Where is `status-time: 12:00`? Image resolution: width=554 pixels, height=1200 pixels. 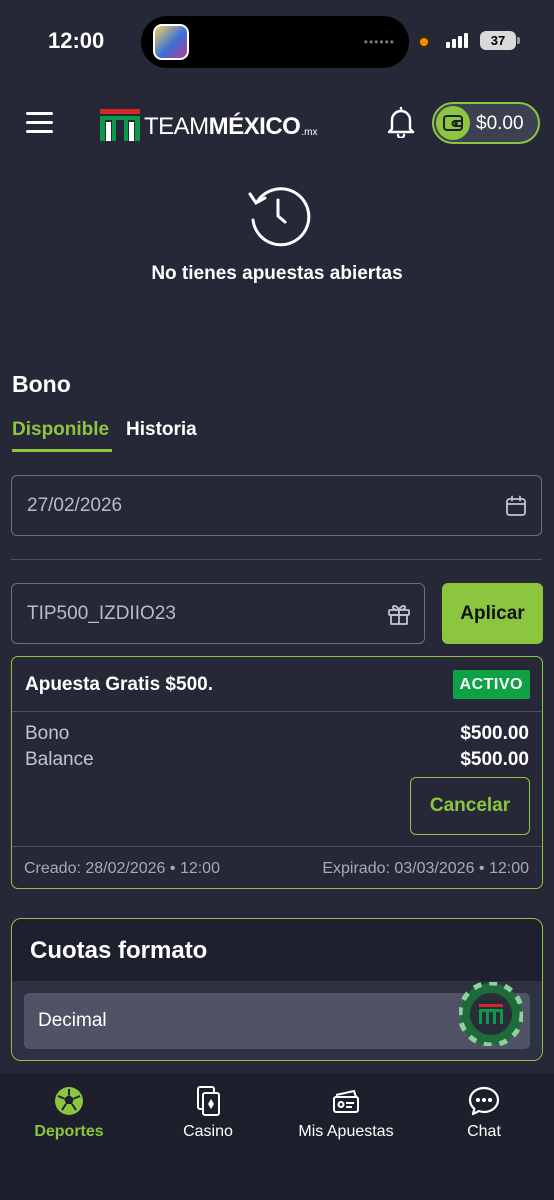
status-time: 12:00 is located at coordinates (76, 40).